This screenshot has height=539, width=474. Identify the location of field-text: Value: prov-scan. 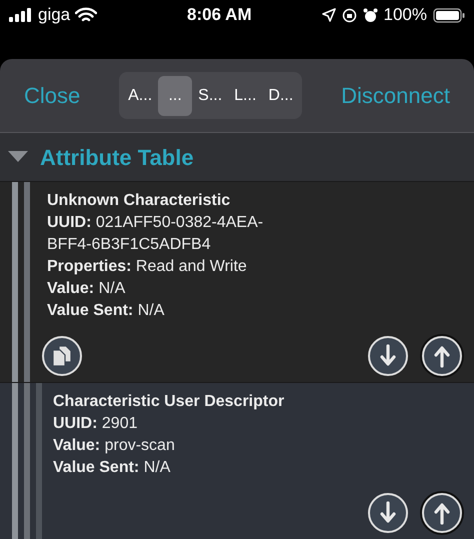
(114, 446).